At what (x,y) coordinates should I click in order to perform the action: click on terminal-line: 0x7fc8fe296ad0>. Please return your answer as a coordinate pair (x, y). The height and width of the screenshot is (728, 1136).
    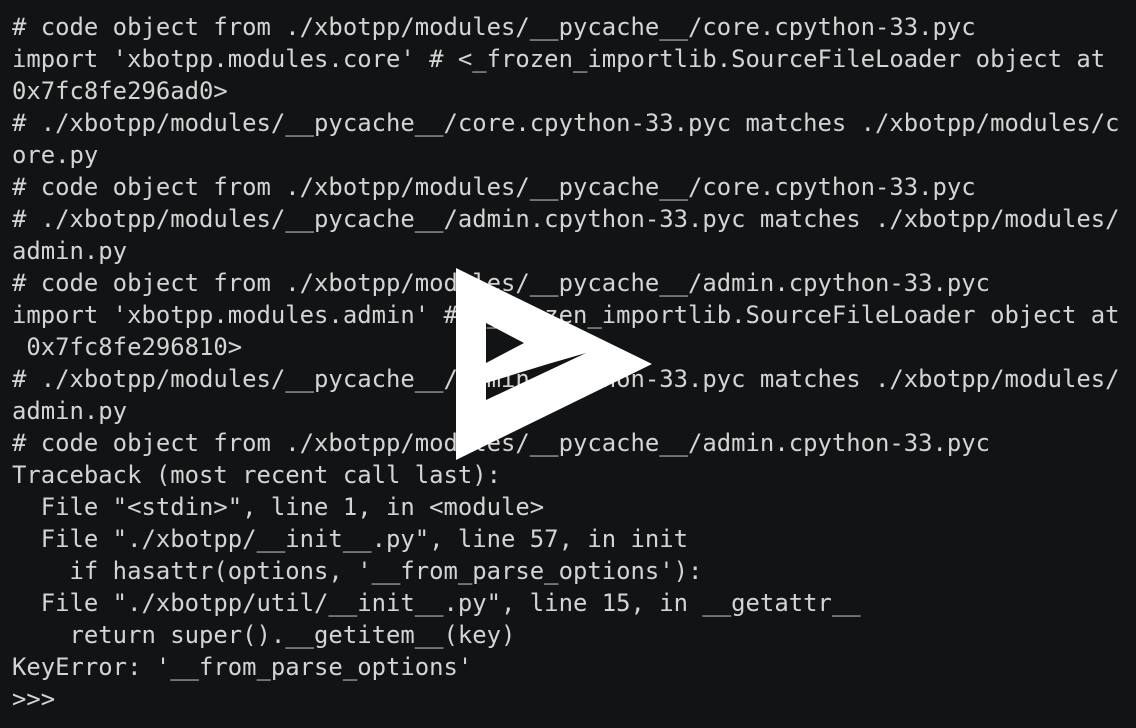
    Looking at the image, I should click on (120, 91).